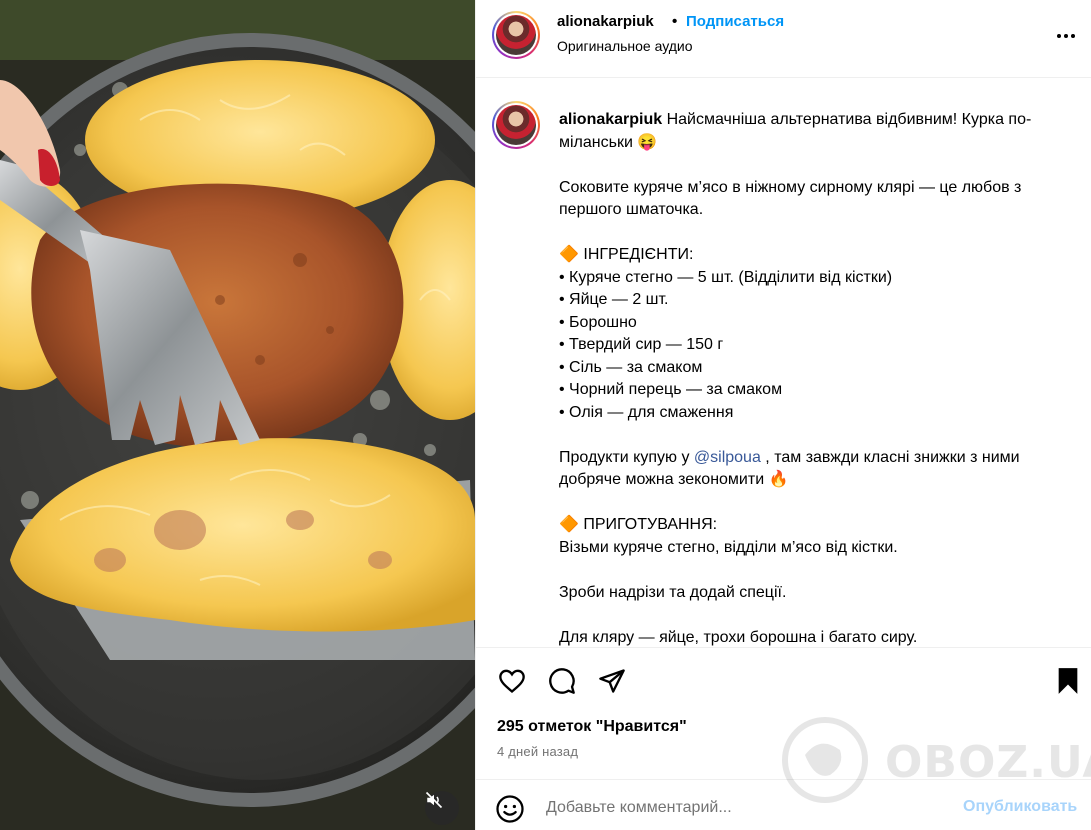  I want to click on silpo-mention-link: @silpoua, so click(727, 457).